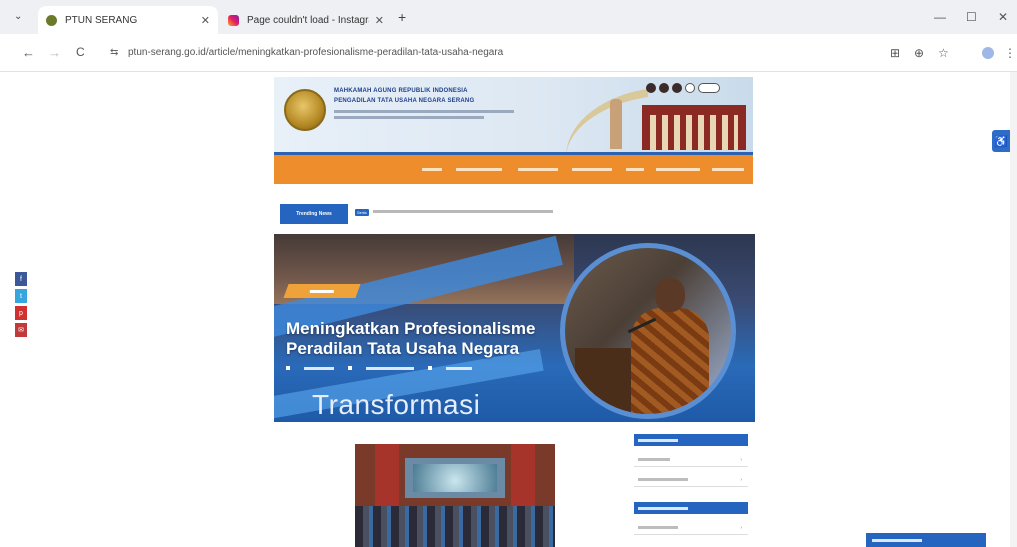 The height and width of the screenshot is (547, 1017). I want to click on article-author, so click(390, 368).